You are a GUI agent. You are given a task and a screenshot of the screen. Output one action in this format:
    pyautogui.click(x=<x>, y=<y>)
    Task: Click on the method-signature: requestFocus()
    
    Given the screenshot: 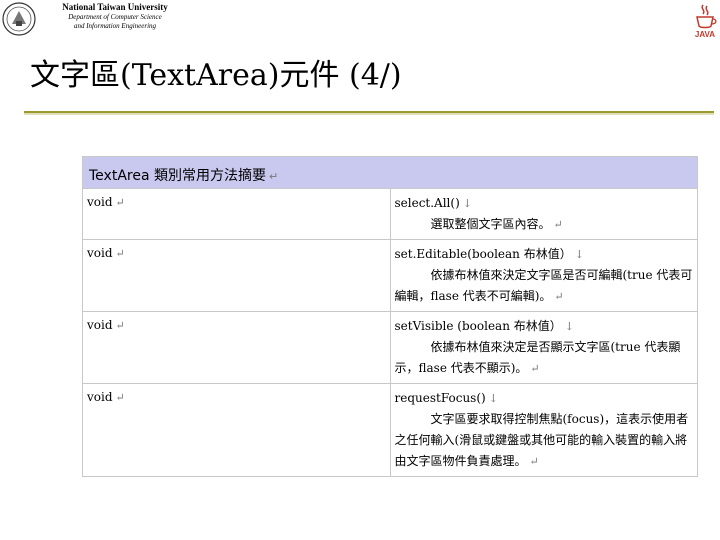 What is the action you would take?
    pyautogui.click(x=440, y=398)
    